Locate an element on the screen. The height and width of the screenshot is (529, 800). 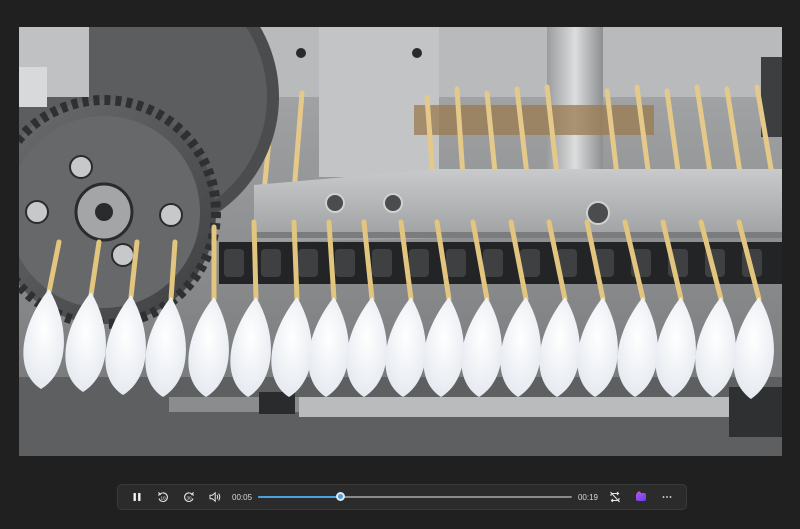
rewind-10-icon: 10 is located at coordinates (162, 497).